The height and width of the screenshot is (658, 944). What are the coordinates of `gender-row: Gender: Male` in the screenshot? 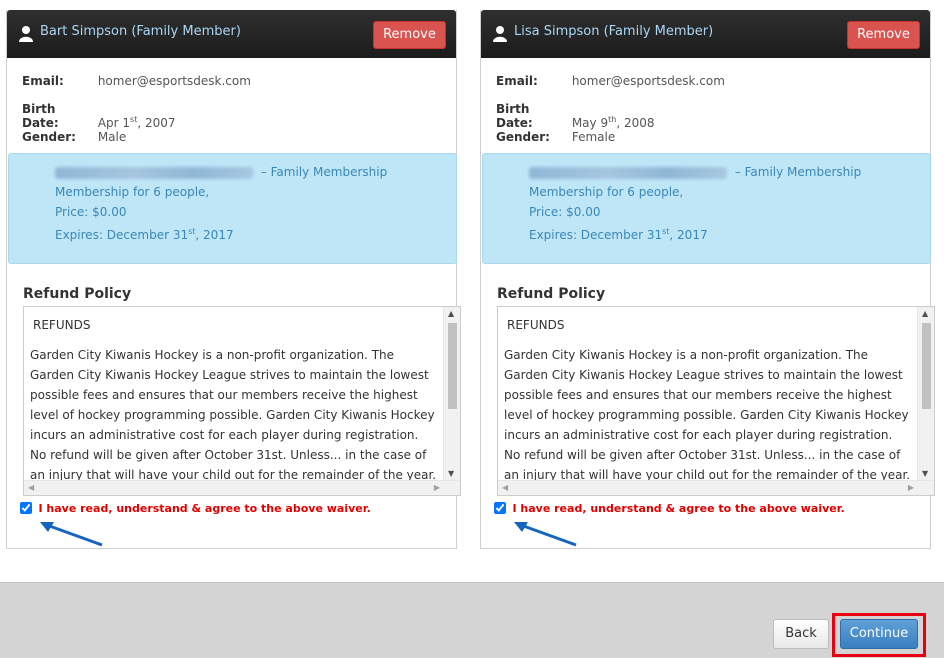 It's located at (74, 137).